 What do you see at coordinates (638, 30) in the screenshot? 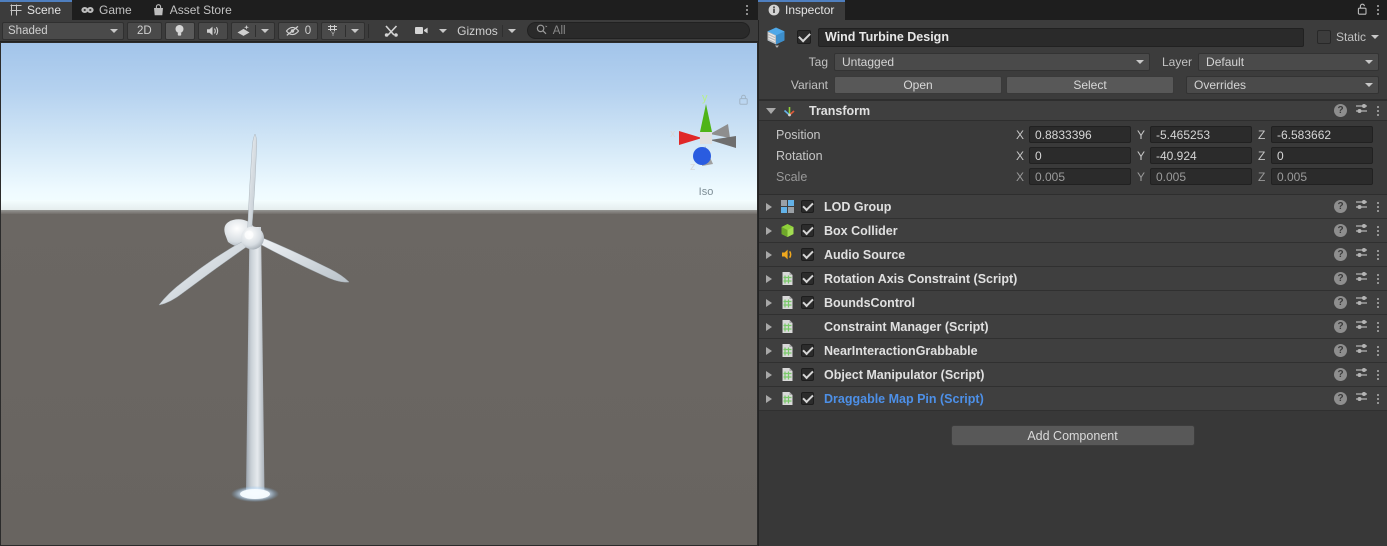
I see `scene-search-input: All` at bounding box center [638, 30].